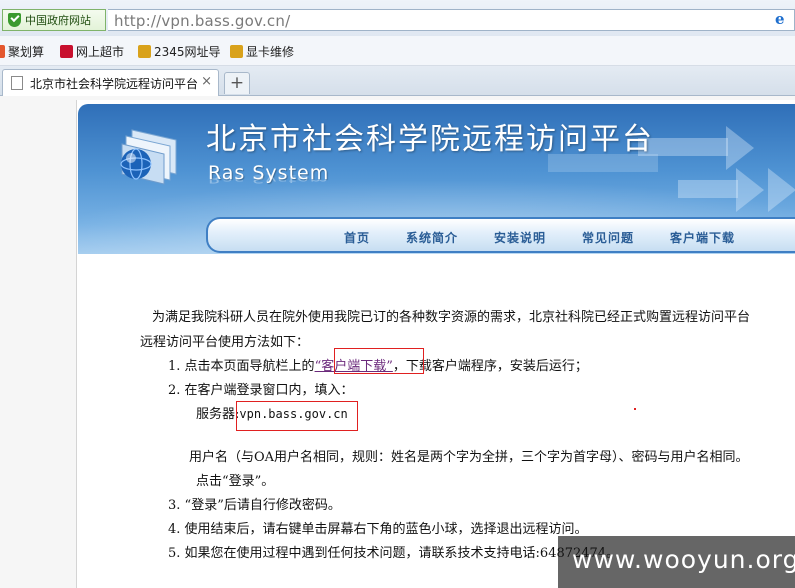  I want to click on close-tab-icon: ×, so click(206, 81).